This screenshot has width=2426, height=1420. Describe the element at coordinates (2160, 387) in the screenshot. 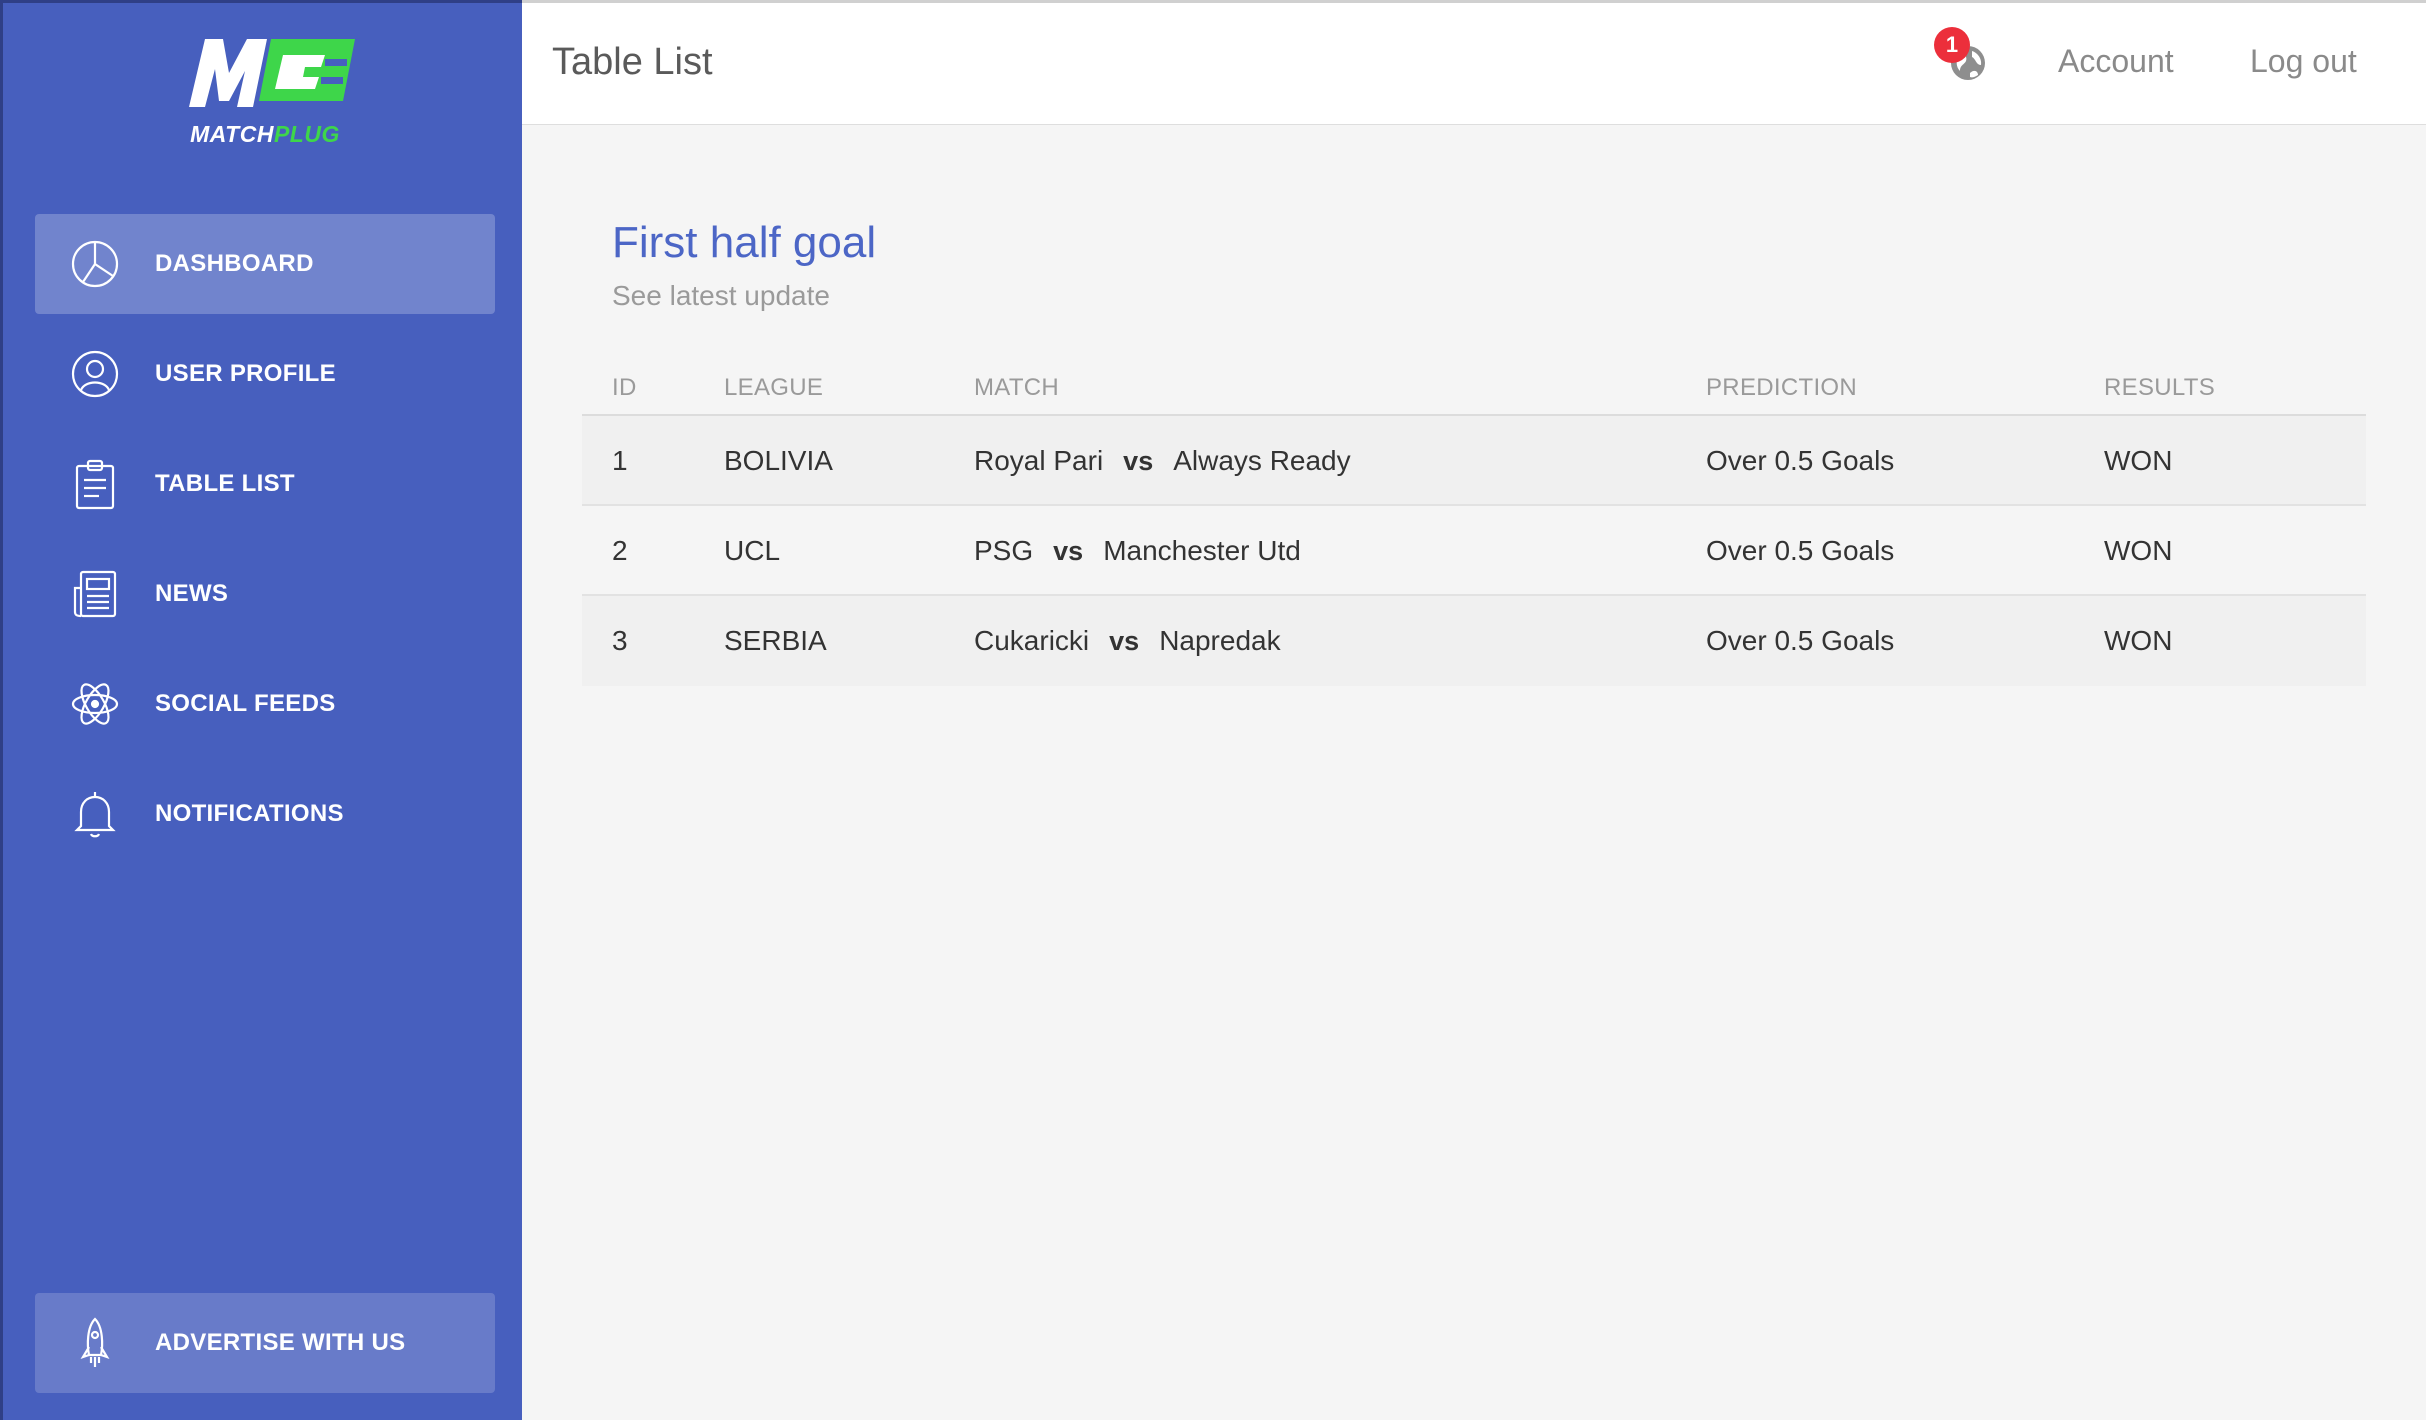

I see `column-header-results: RESULTS` at that location.